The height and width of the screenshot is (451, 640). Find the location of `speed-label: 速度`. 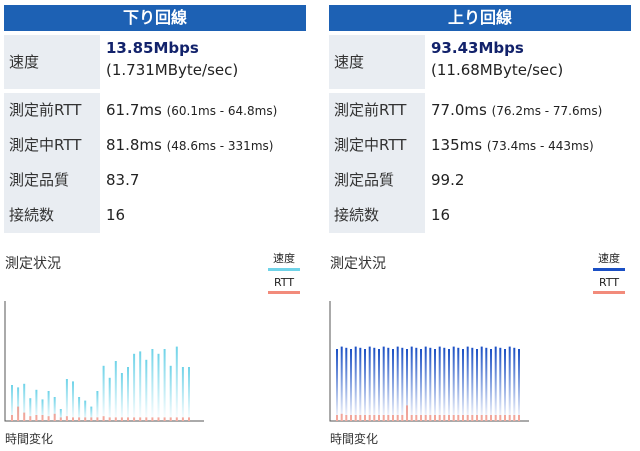

speed-label: 速度 is located at coordinates (52, 62).